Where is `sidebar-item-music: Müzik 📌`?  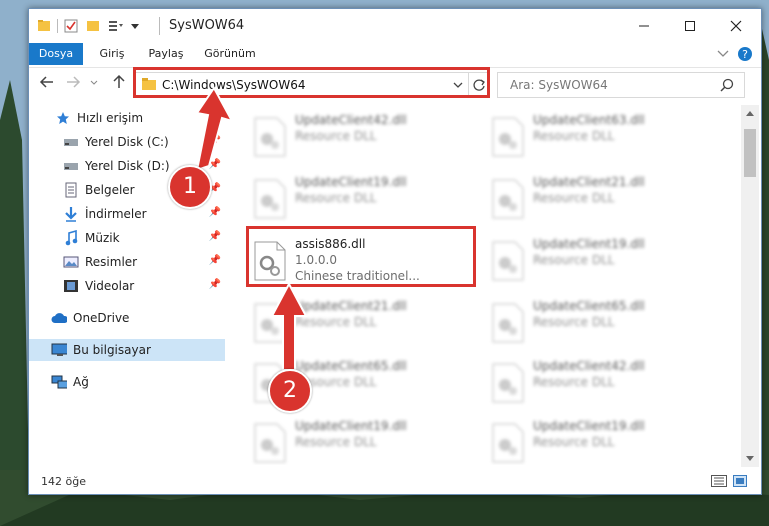 sidebar-item-music: Müzik 📌 is located at coordinates (127, 238).